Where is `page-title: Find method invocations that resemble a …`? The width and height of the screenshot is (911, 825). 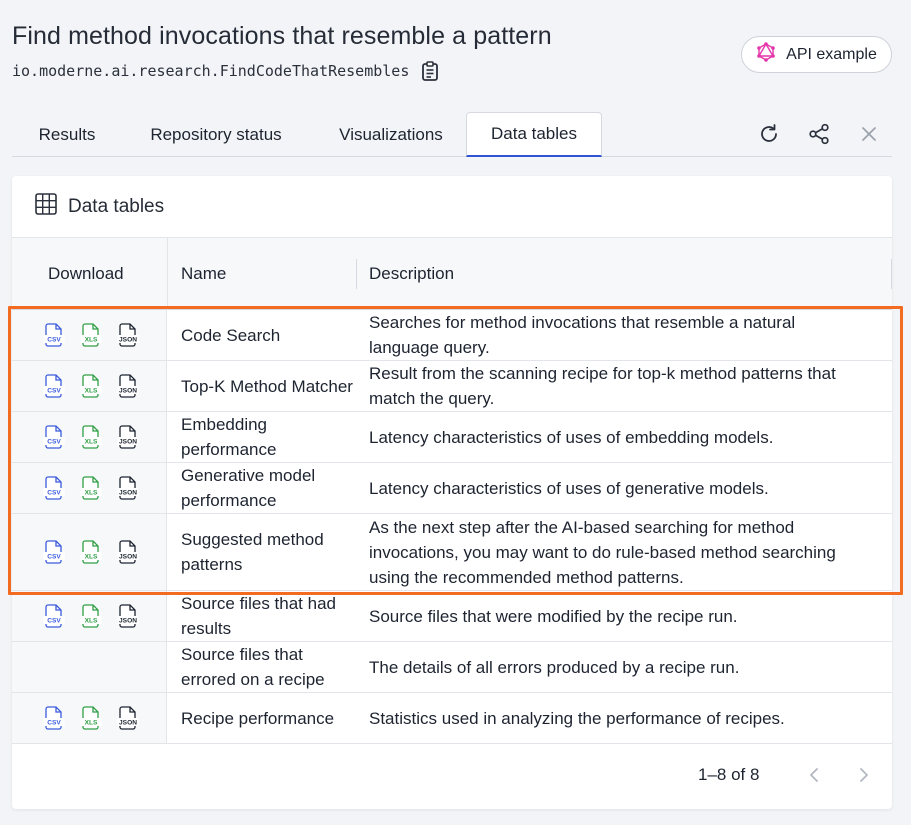
page-title: Find method invocations that resemble a … is located at coordinates (282, 36).